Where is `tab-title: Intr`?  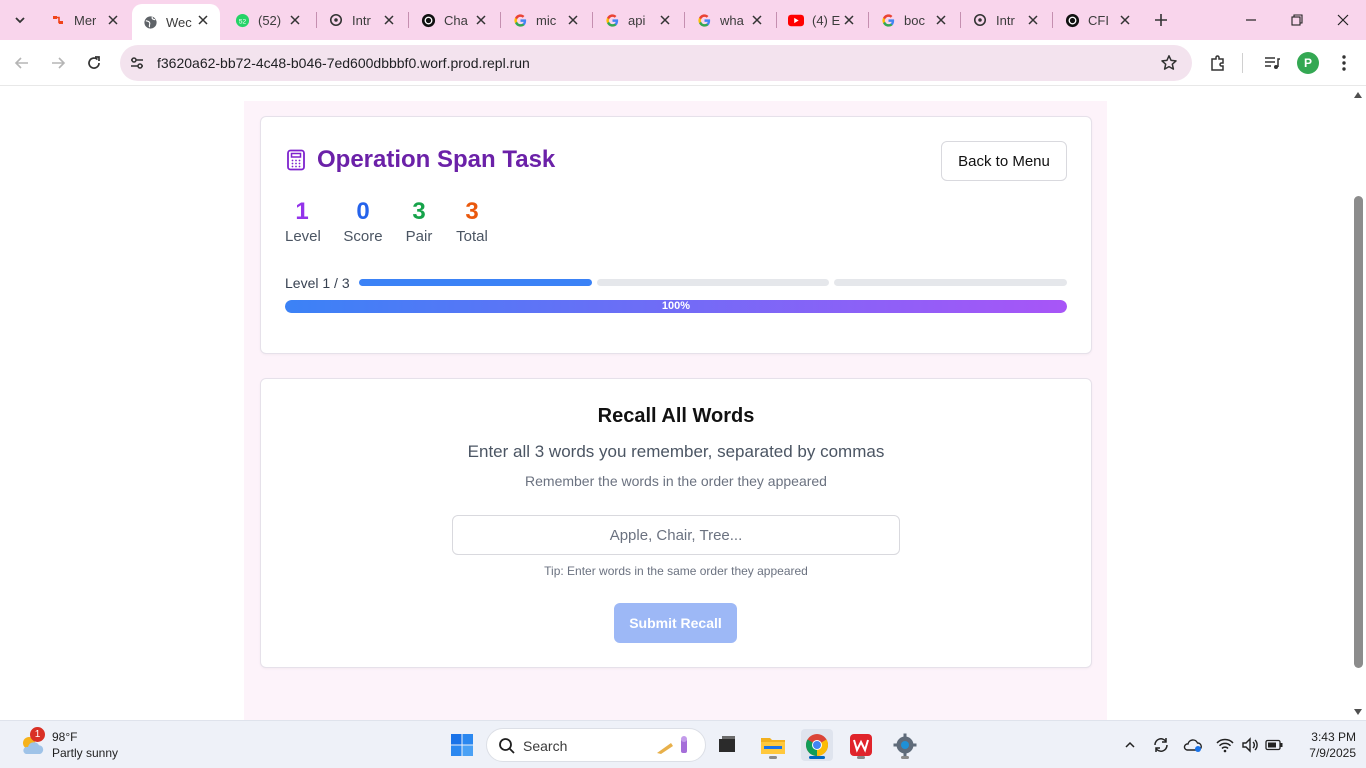
tab-title: Intr is located at coordinates (1005, 20).